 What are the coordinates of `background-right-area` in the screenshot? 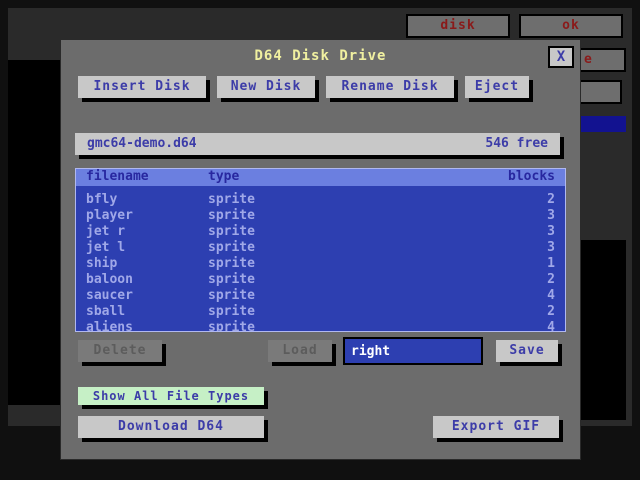 It's located at (602, 330).